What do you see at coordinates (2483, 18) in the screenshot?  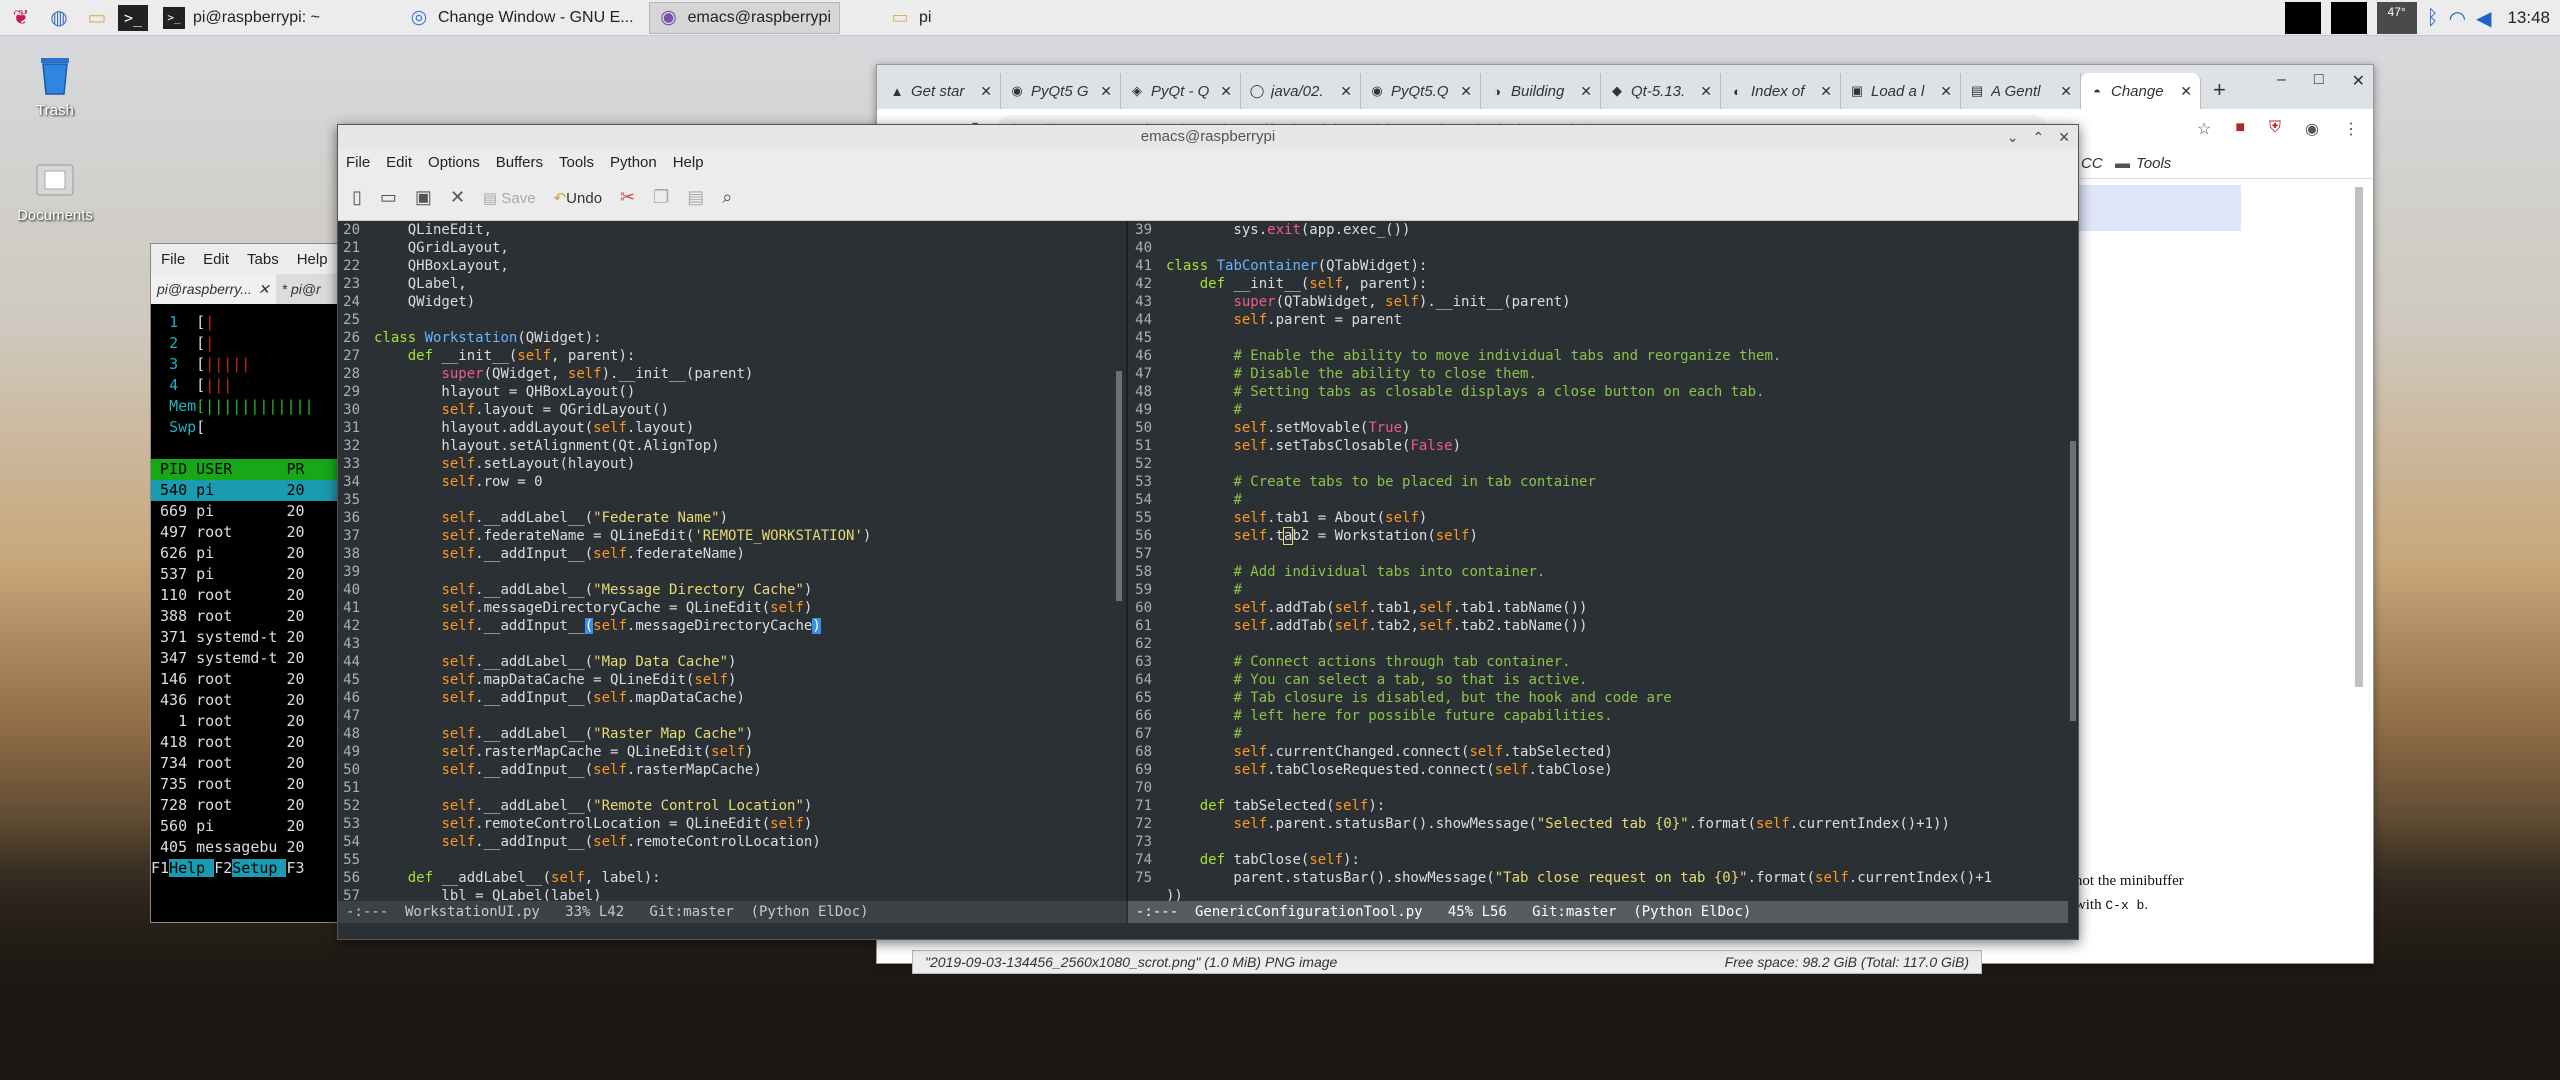 I see `volume-icon: ◀` at bounding box center [2483, 18].